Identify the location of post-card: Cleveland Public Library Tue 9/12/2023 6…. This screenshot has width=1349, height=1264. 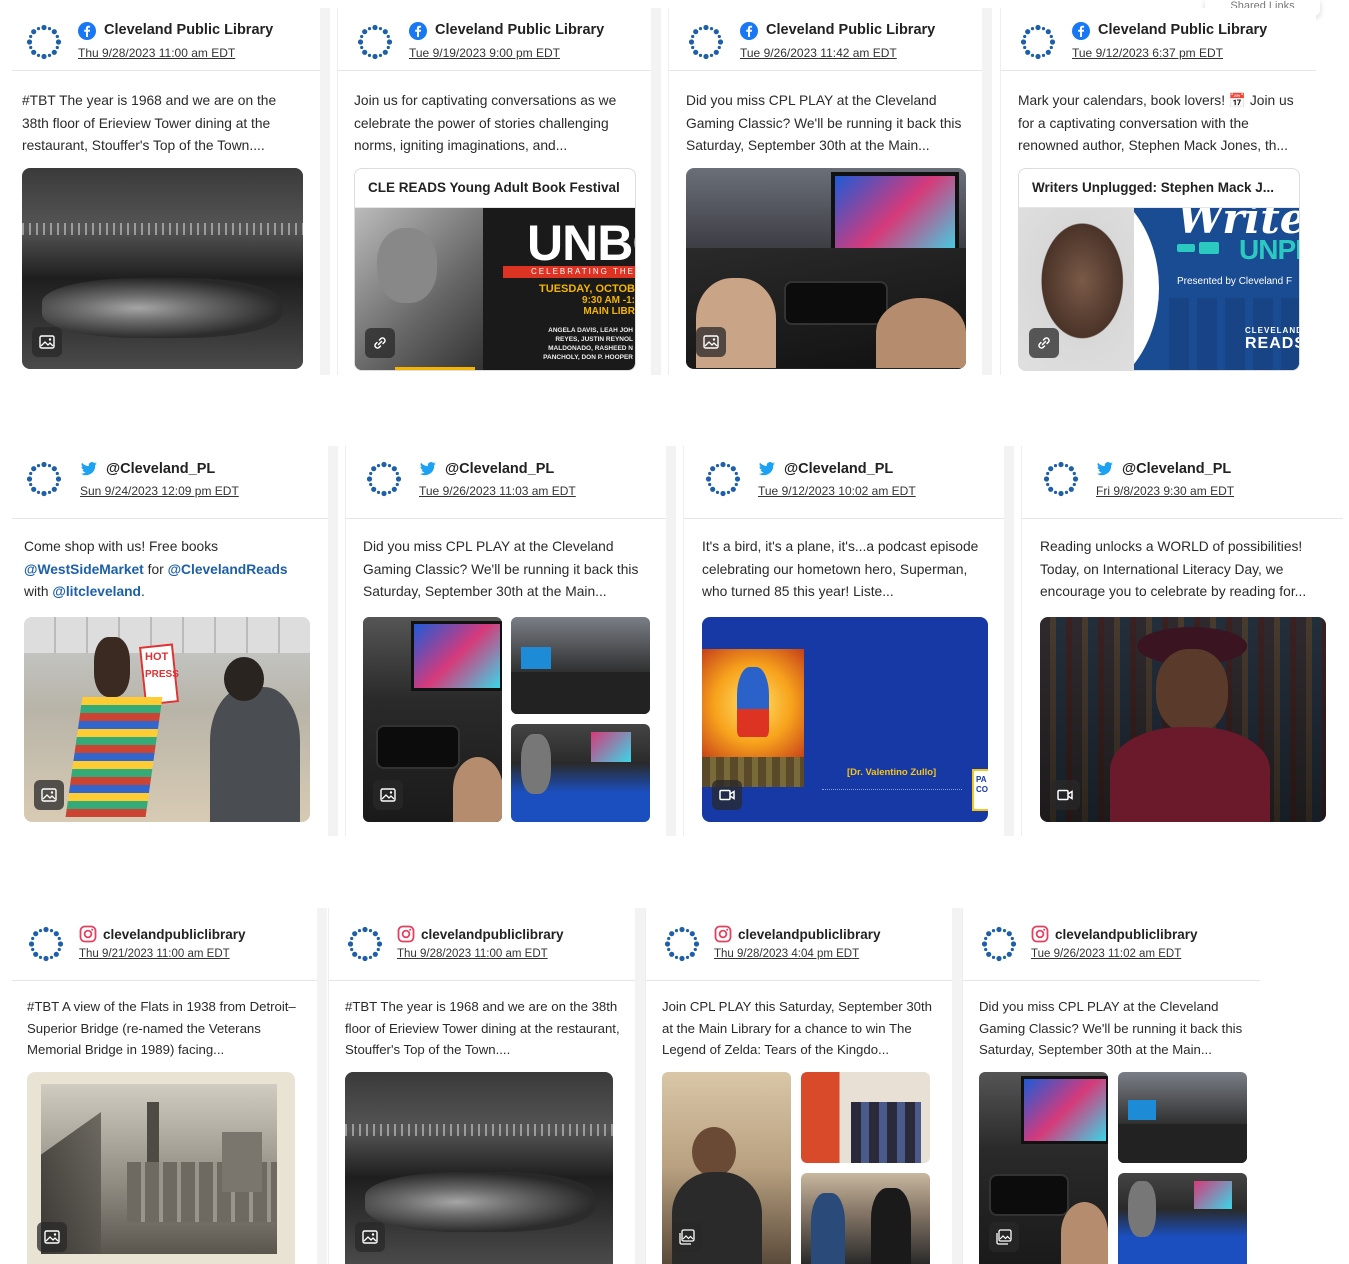
(1158, 191).